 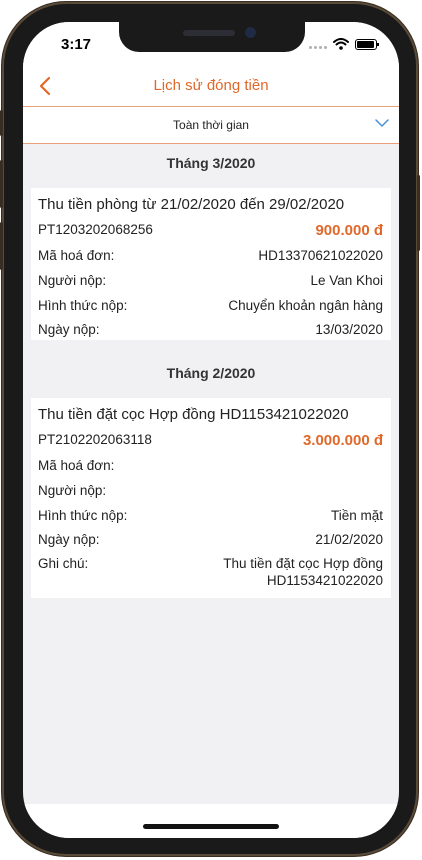 I want to click on amount: 3.000.000 đ, so click(x=342, y=440).